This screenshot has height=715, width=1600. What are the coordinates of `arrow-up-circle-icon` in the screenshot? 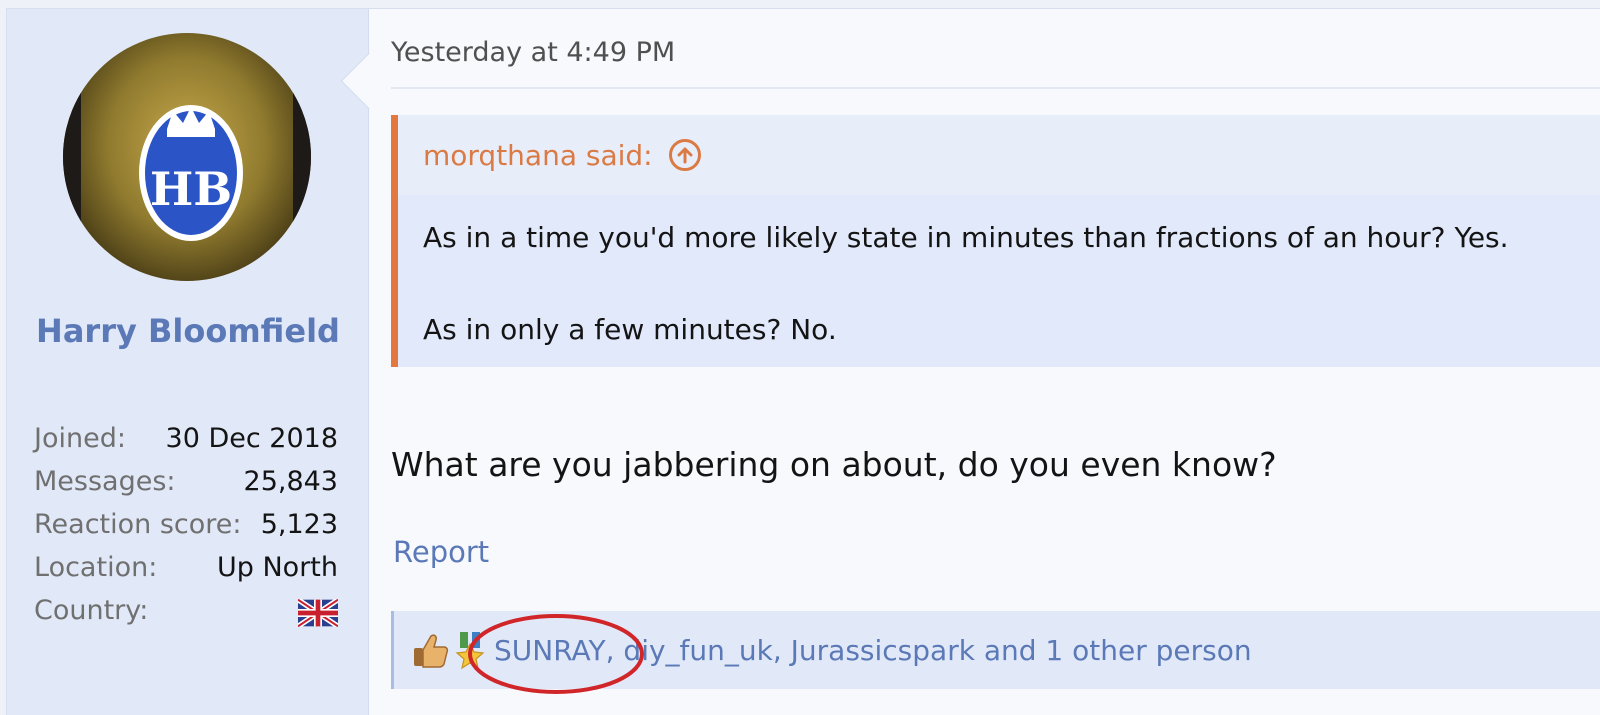 It's located at (684, 155).